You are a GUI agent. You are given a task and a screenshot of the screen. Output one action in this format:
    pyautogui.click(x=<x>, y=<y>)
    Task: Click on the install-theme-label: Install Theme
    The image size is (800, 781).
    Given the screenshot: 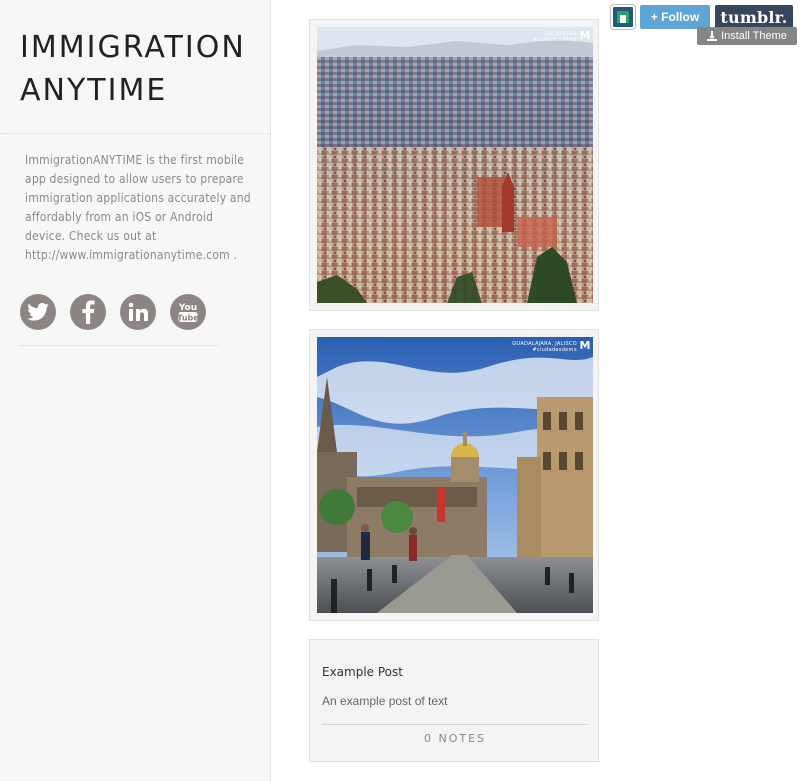 What is the action you would take?
    pyautogui.click(x=754, y=36)
    